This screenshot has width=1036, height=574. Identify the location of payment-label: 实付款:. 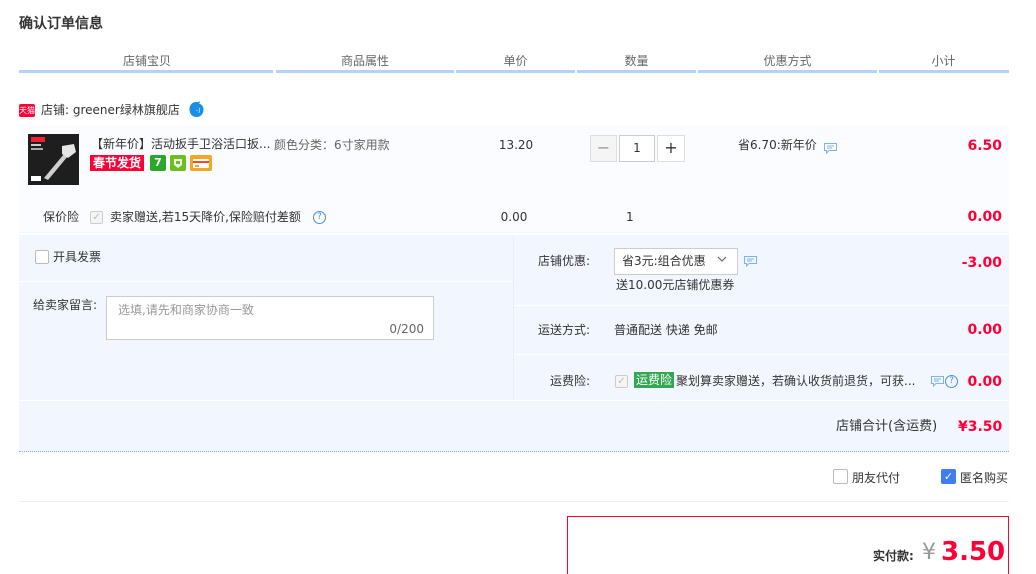
(893, 556).